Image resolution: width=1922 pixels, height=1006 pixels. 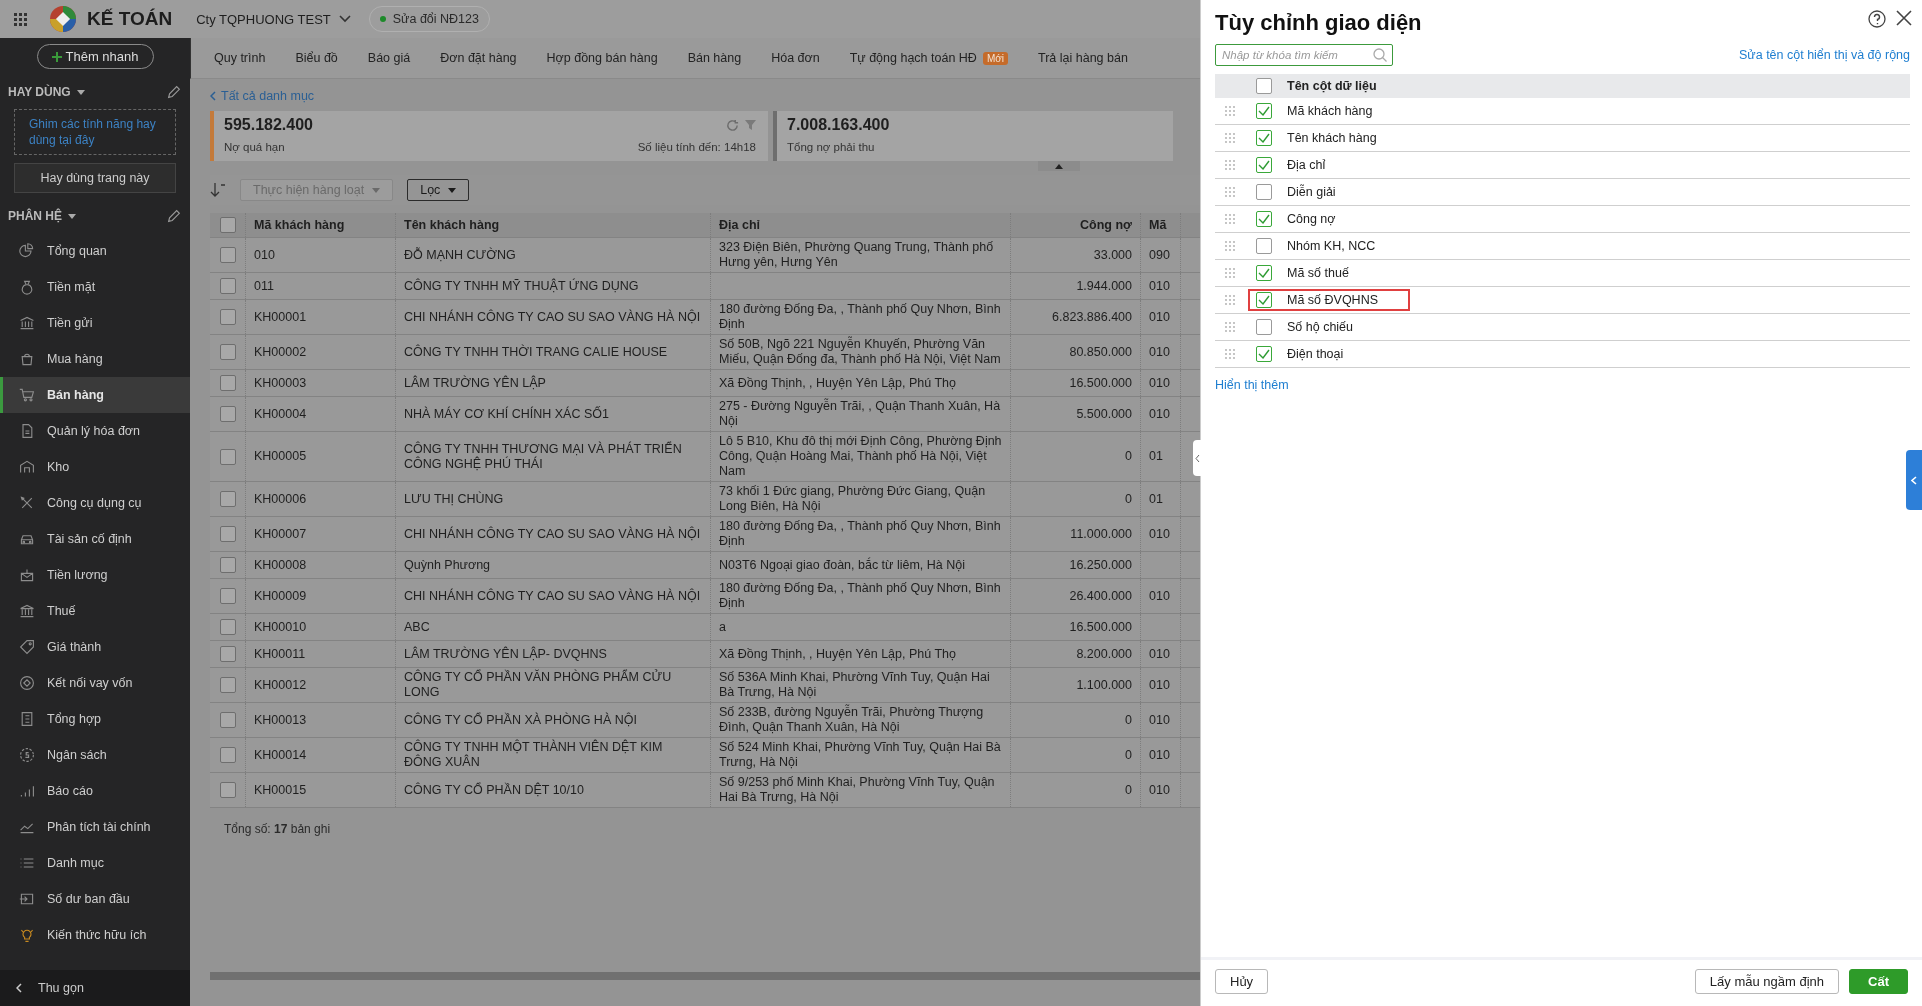 What do you see at coordinates (1914, 480) in the screenshot?
I see `side-tab` at bounding box center [1914, 480].